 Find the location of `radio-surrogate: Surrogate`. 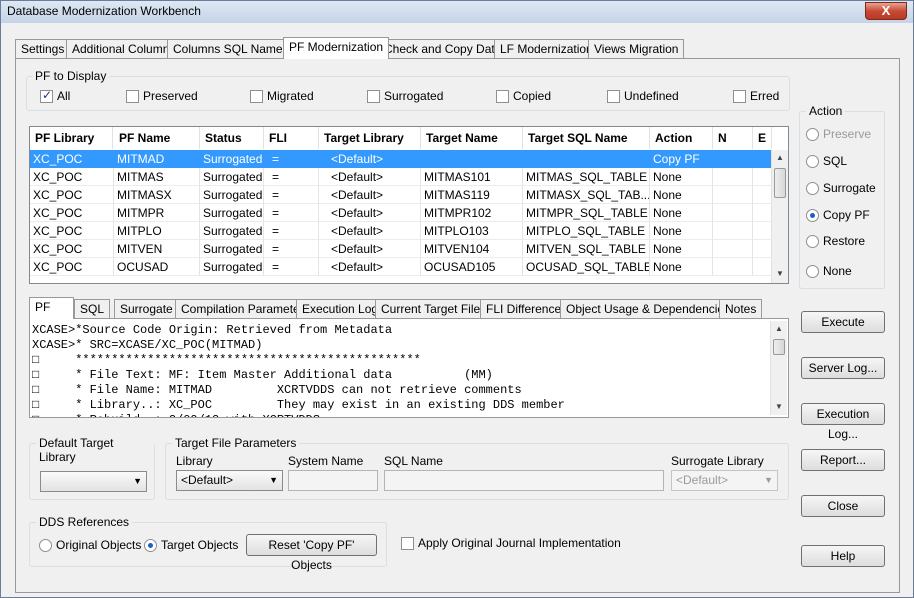

radio-surrogate: Surrogate is located at coordinates (841, 188).